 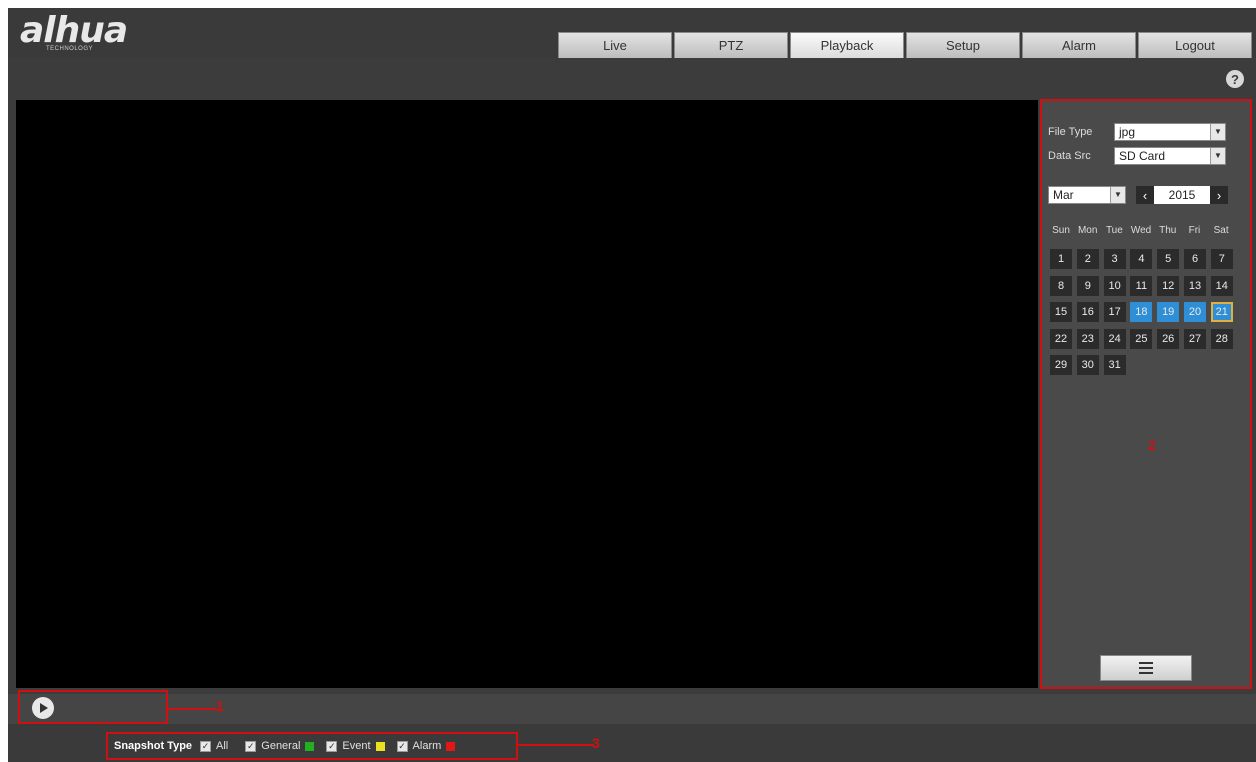 What do you see at coordinates (1061, 365) in the screenshot?
I see `calendar-day: 29` at bounding box center [1061, 365].